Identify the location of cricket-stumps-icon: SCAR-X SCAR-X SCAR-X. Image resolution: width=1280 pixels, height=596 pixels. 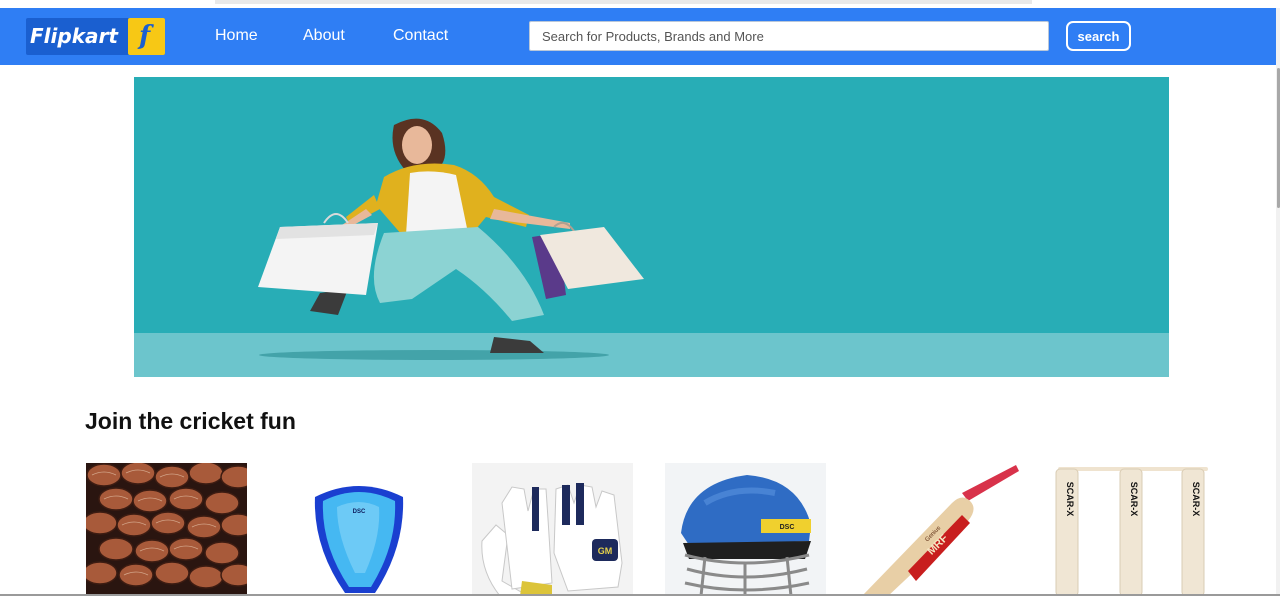
(1132, 529).